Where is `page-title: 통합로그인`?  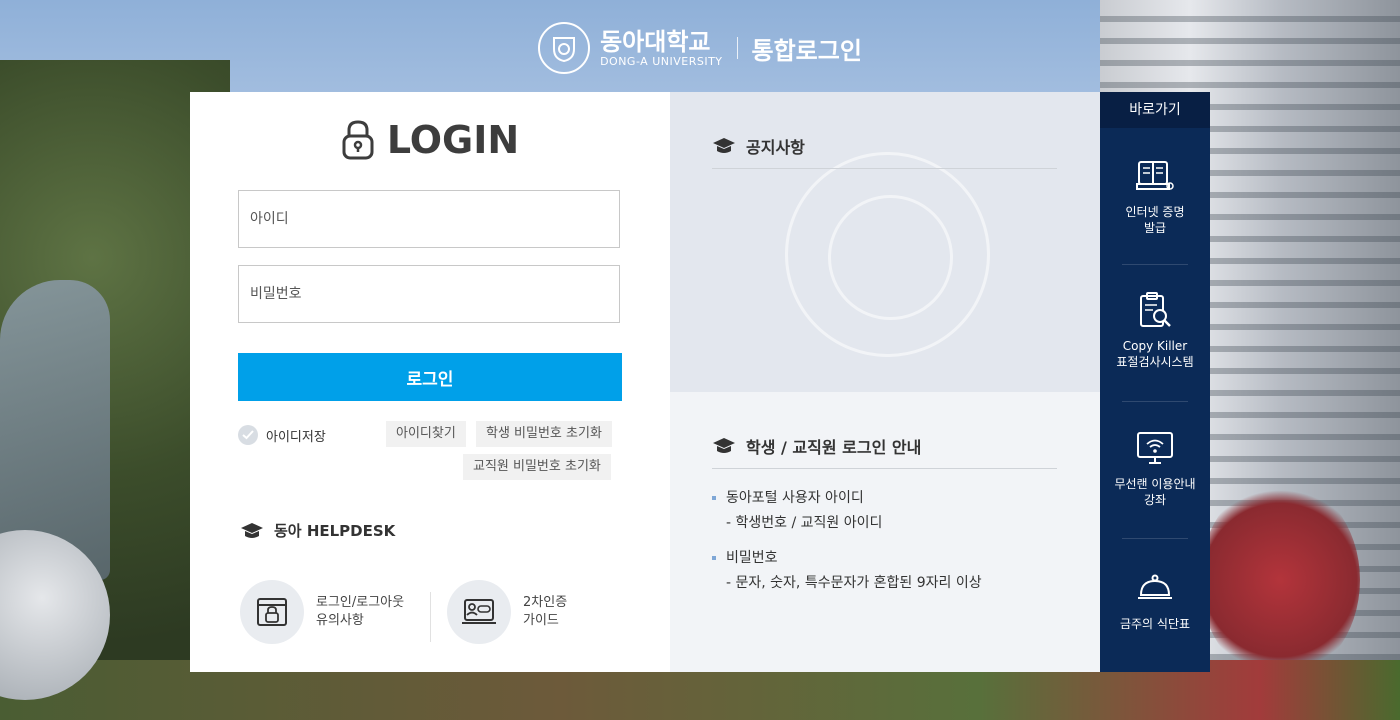
page-title: 통합로그인 is located at coordinates (806, 50).